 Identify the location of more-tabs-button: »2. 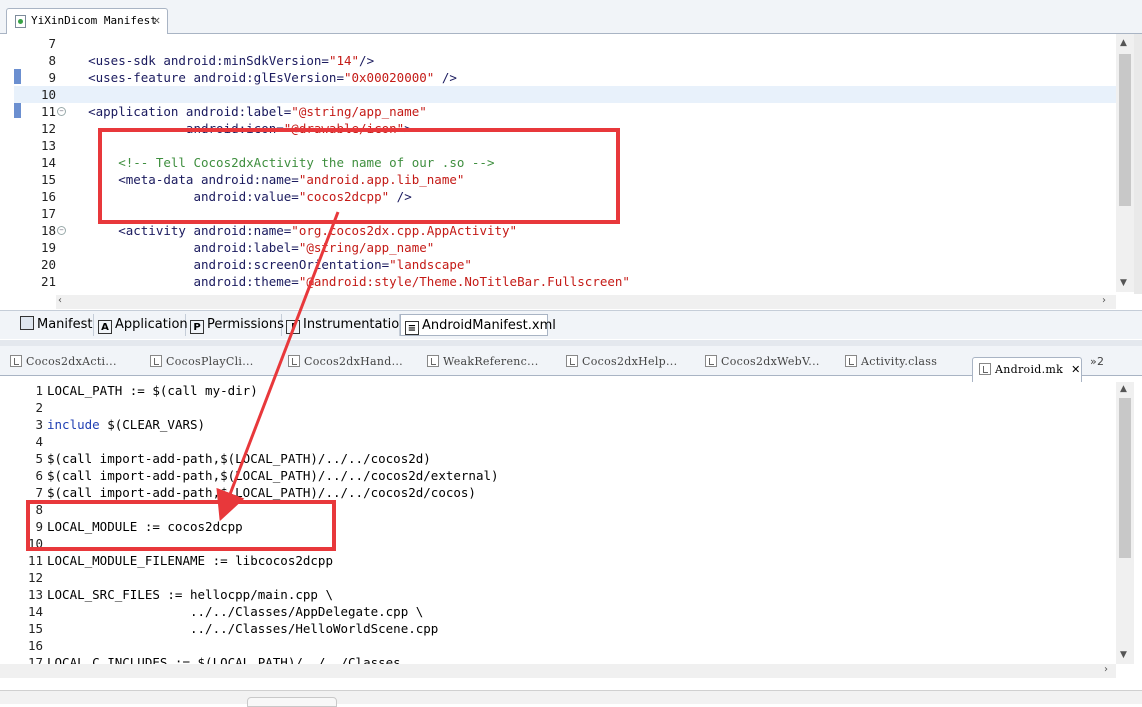
(1097, 365).